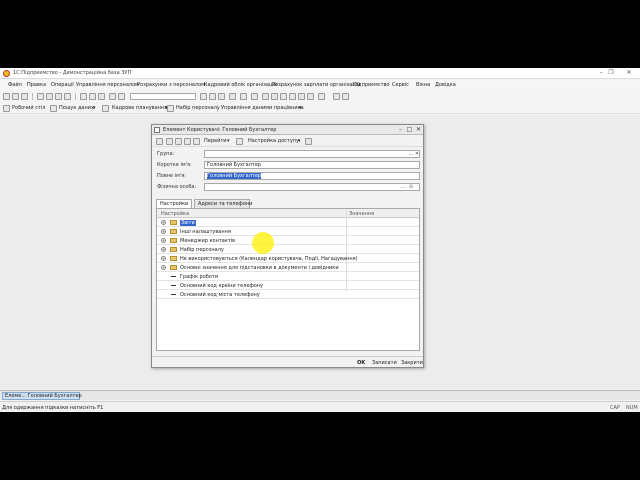  I want to click on dialog-minimize-button: –, so click(400, 130).